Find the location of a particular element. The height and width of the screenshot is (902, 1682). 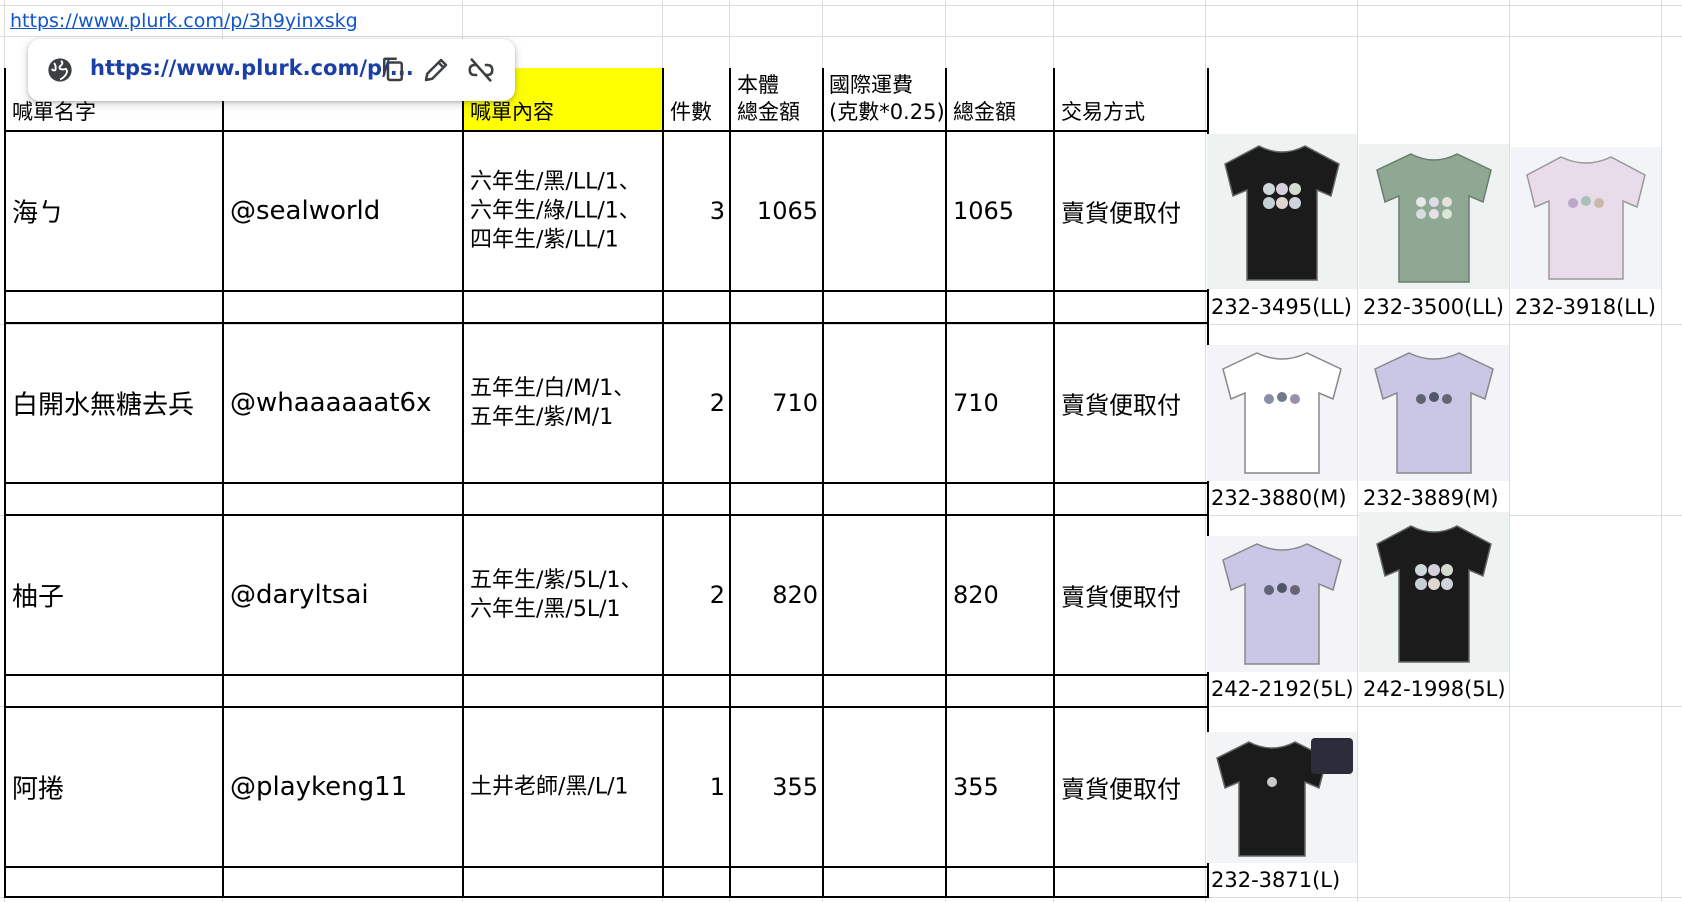

order-handle-cell: @whaaaaaat6x is located at coordinates (344, 403).